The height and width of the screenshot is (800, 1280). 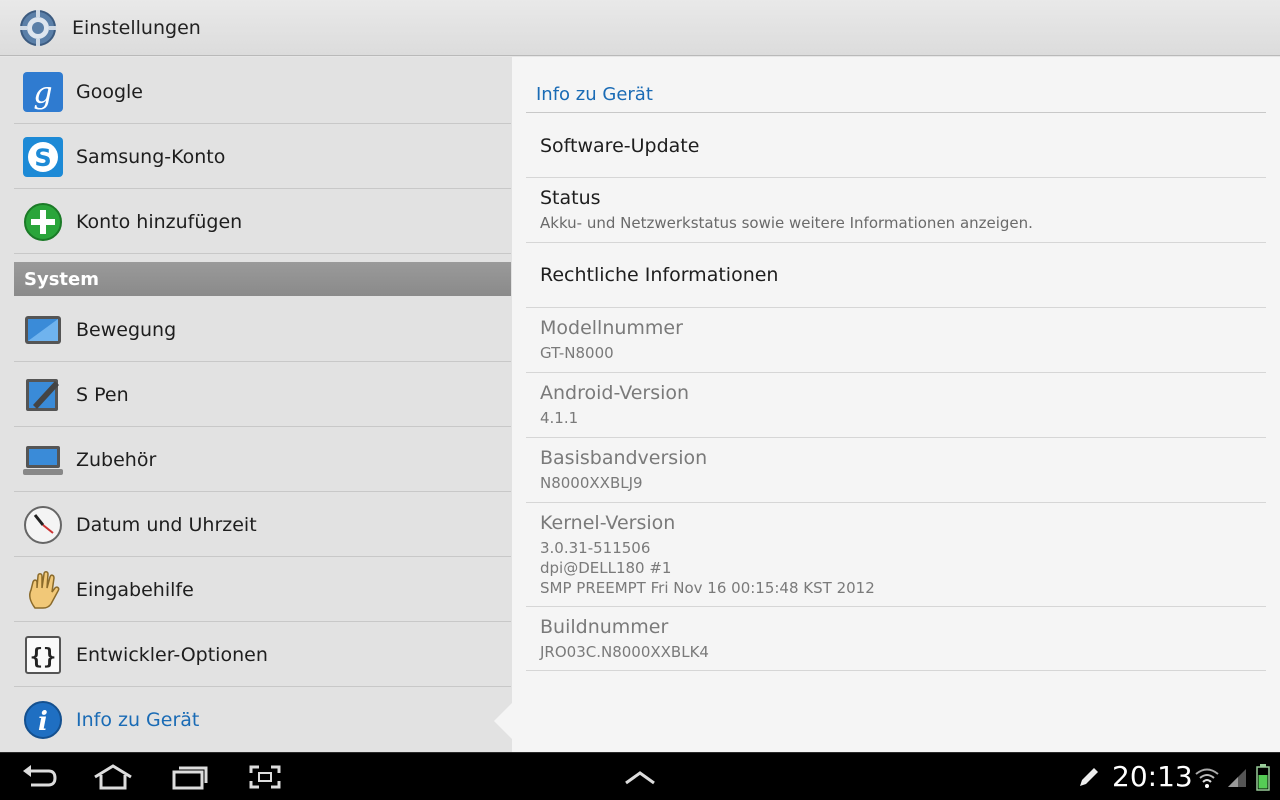 I want to click on settings-item-developer-options: {} Entwickler-Optionen, so click(x=262, y=655).